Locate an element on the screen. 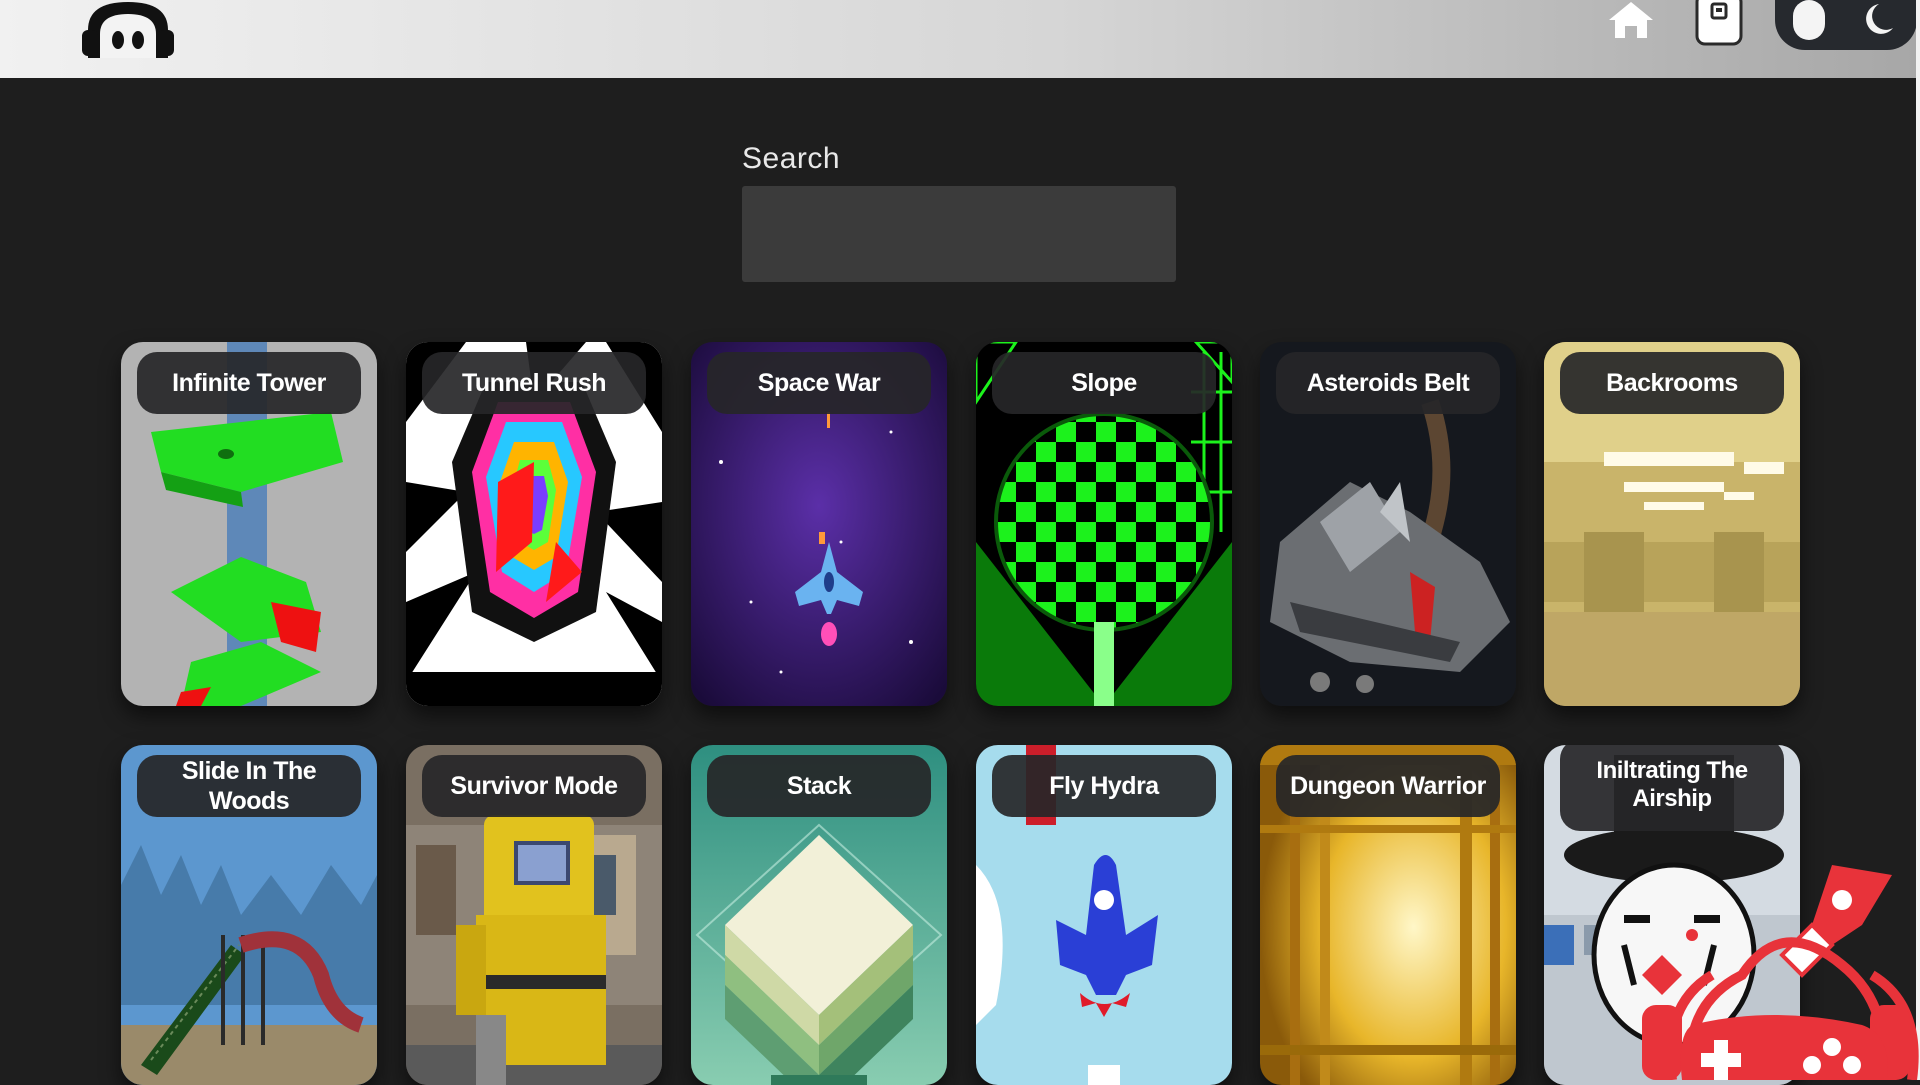 Image resolution: width=1920 pixels, height=1085 pixels. game-card-slope: Slope is located at coordinates (1104, 524).